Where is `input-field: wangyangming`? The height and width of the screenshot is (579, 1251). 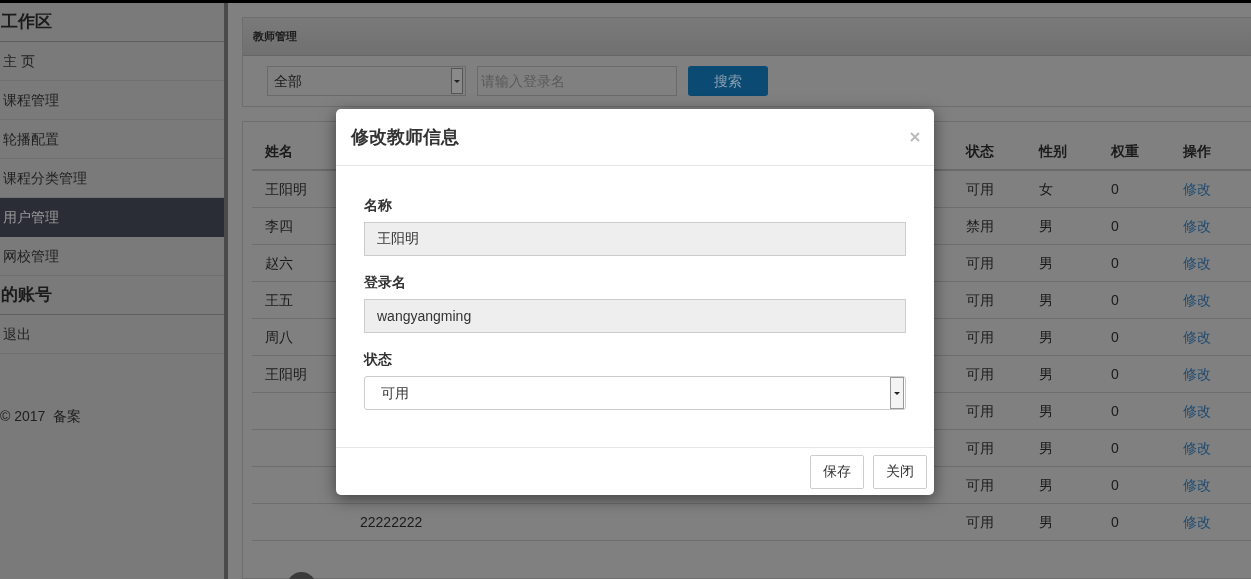
input-field: wangyangming is located at coordinates (635, 316).